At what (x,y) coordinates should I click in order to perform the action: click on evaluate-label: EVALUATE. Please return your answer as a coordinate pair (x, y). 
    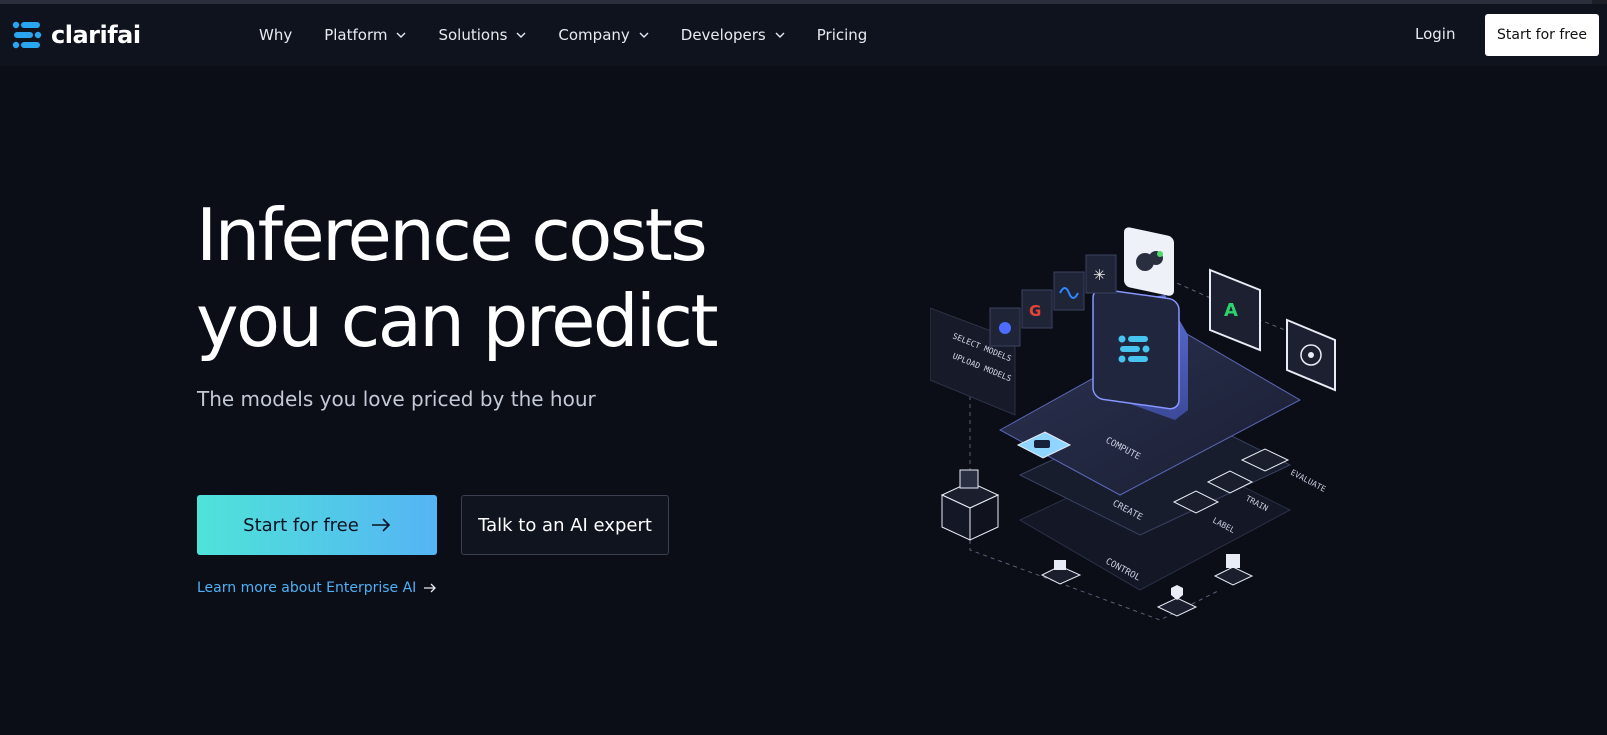
    Looking at the image, I should click on (1308, 481).